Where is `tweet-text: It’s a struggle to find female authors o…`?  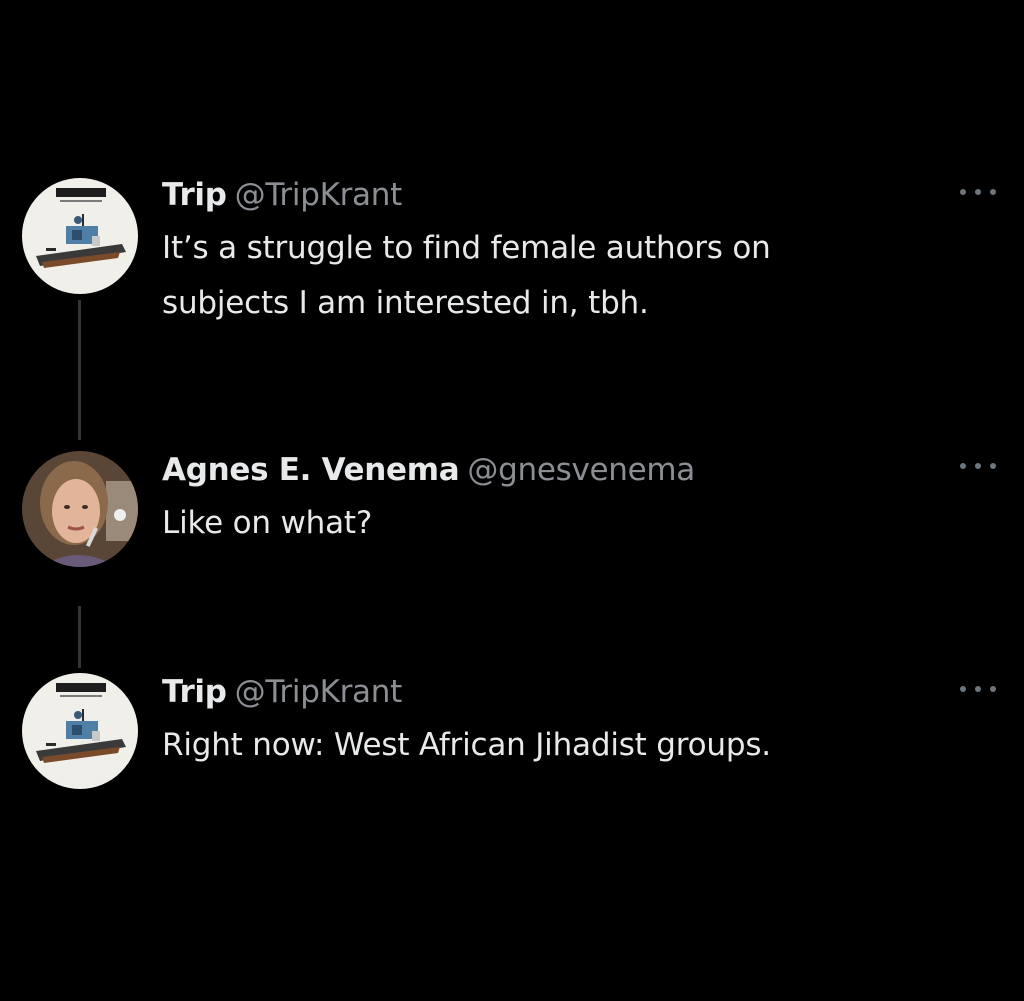
tweet-text: It’s a struggle to find female authors o… is located at coordinates (466, 275).